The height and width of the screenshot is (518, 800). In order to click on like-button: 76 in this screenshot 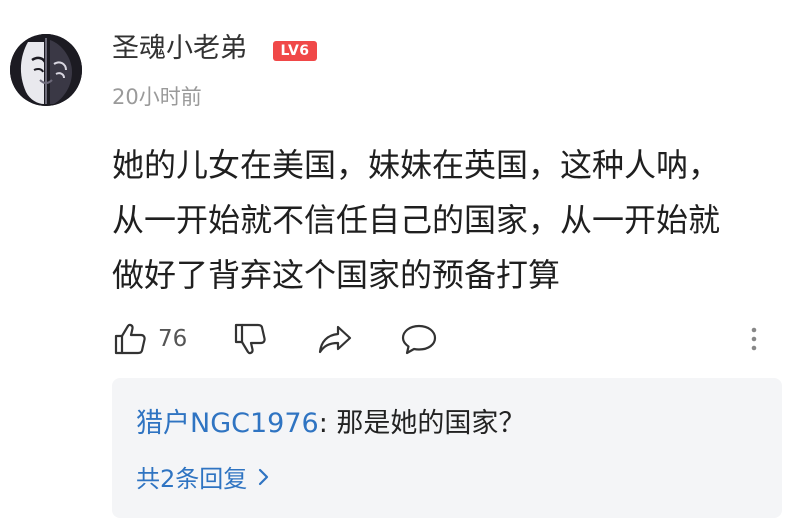, I will do `click(149, 339)`.